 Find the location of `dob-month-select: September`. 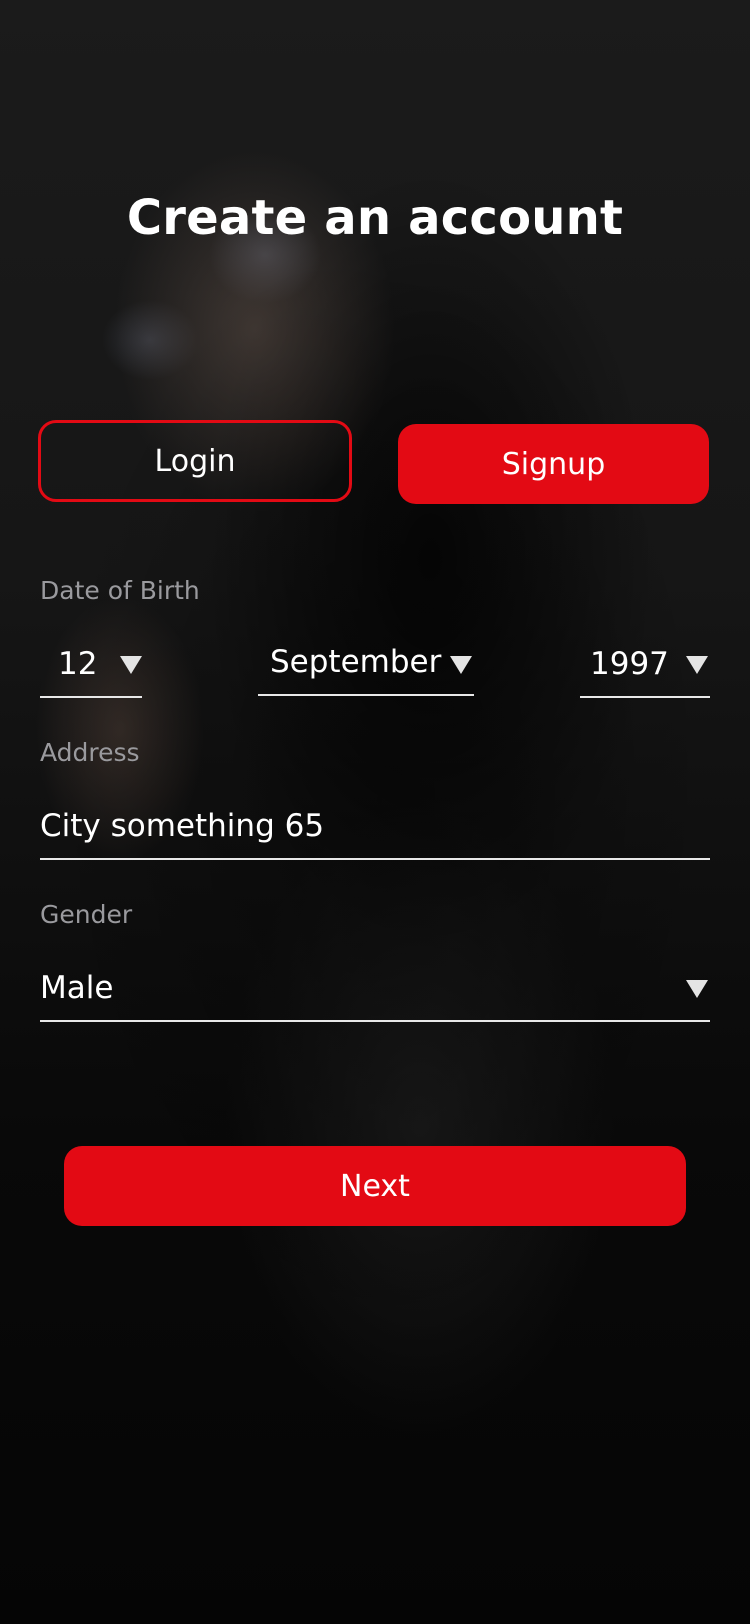

dob-month-select: September is located at coordinates (366, 663).